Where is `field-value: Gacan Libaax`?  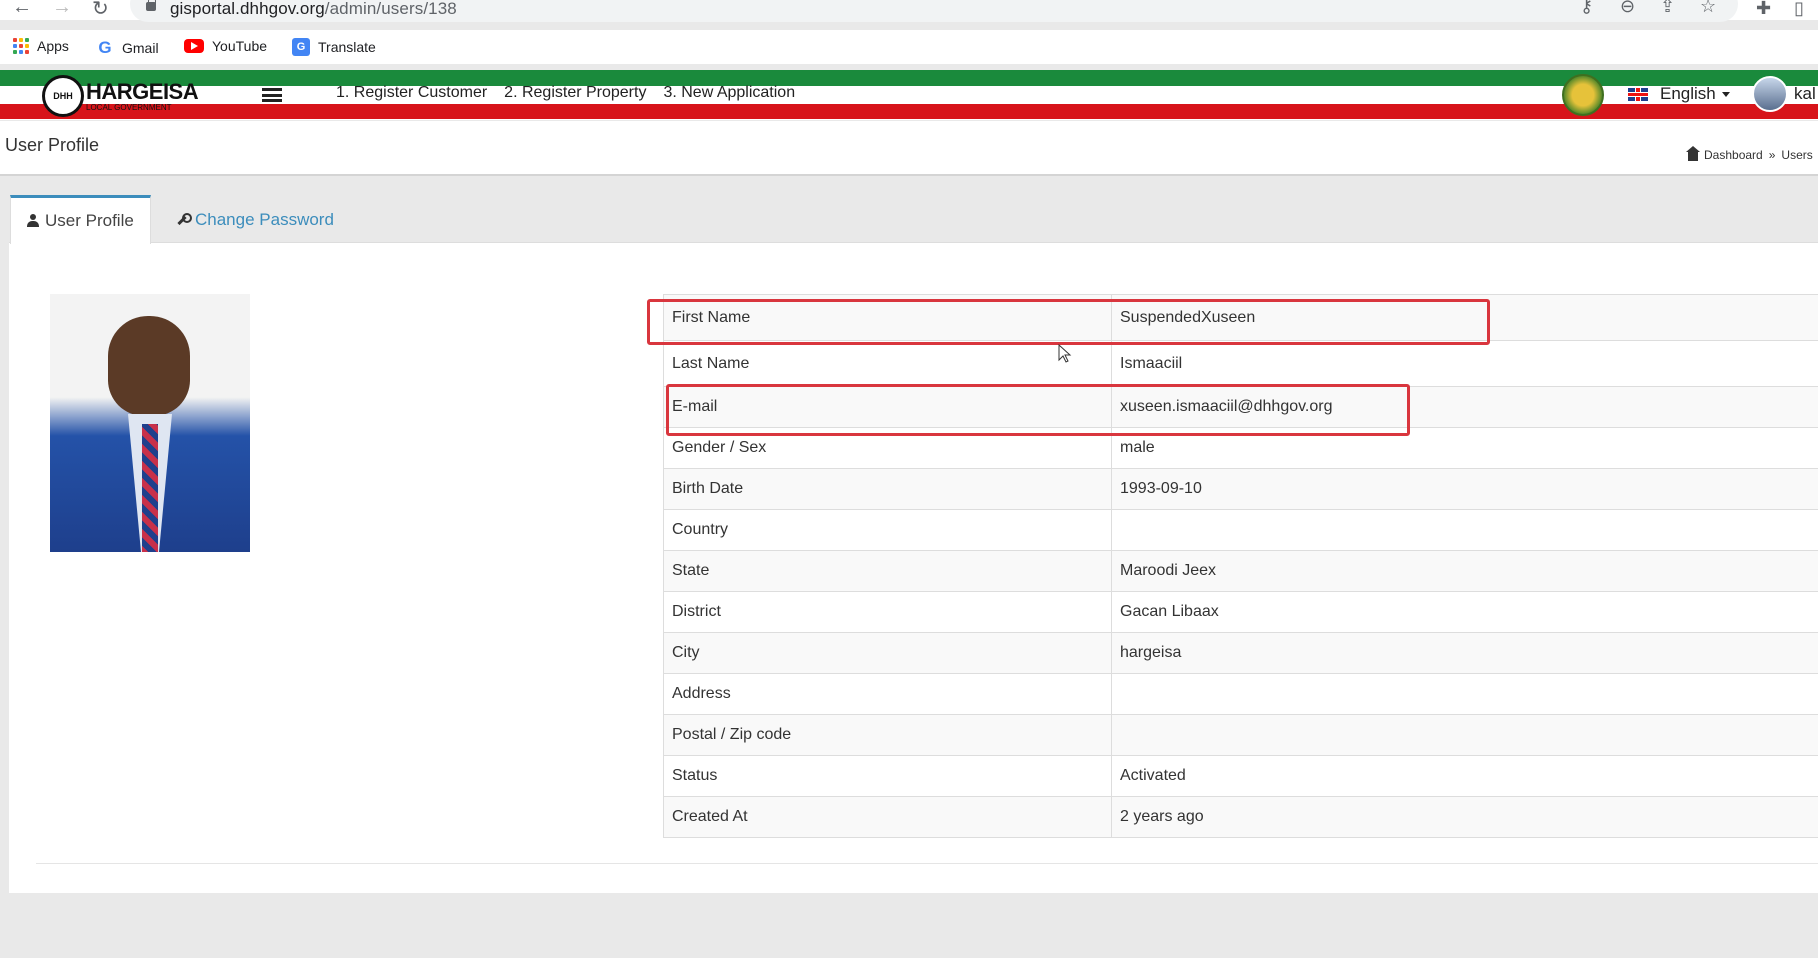
field-value: Gacan Libaax is located at coordinates (1464, 612).